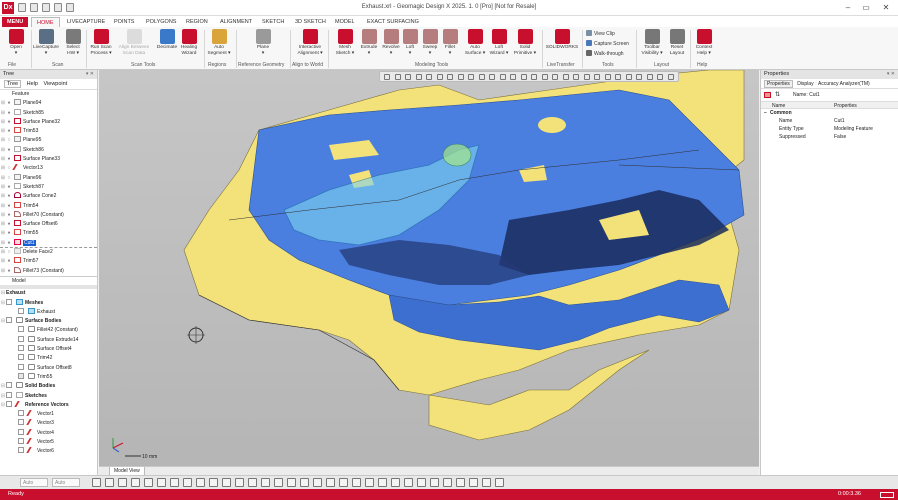  Describe the element at coordinates (525, 42) in the screenshot. I see `solid-primitive-button: Solid Primitive ▾` at that location.